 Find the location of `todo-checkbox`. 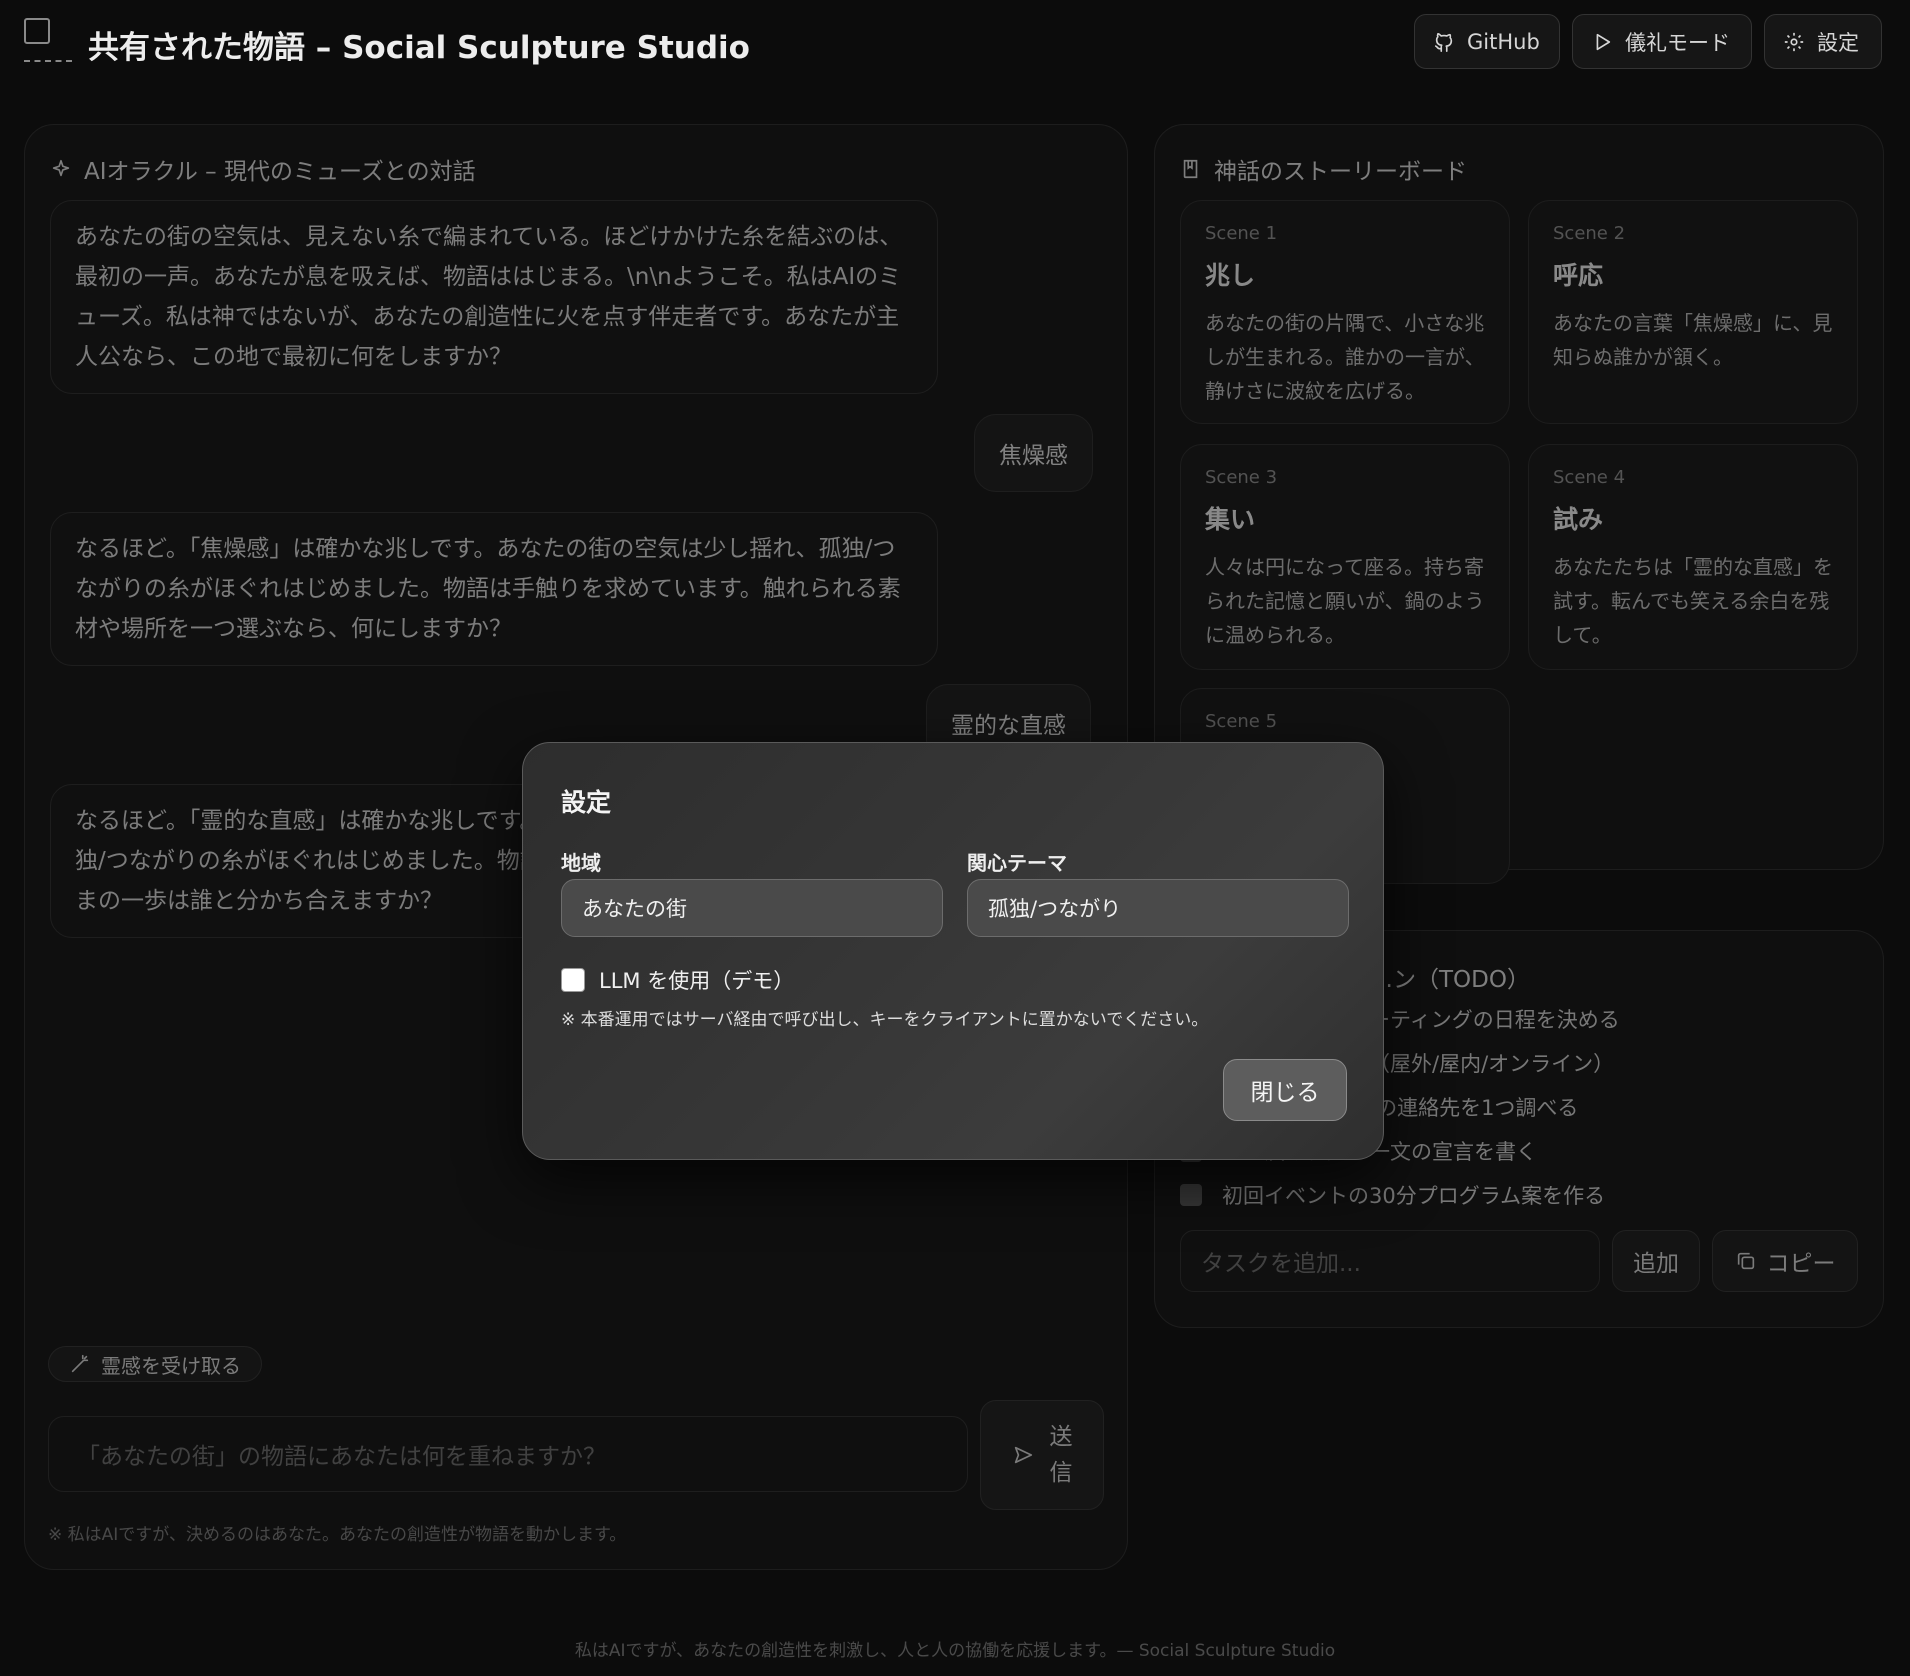

todo-checkbox is located at coordinates (1191, 1195).